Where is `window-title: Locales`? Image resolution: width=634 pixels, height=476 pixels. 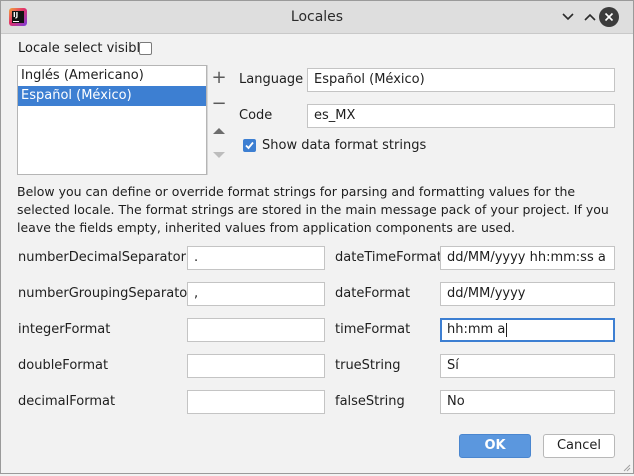 window-title: Locales is located at coordinates (317, 17).